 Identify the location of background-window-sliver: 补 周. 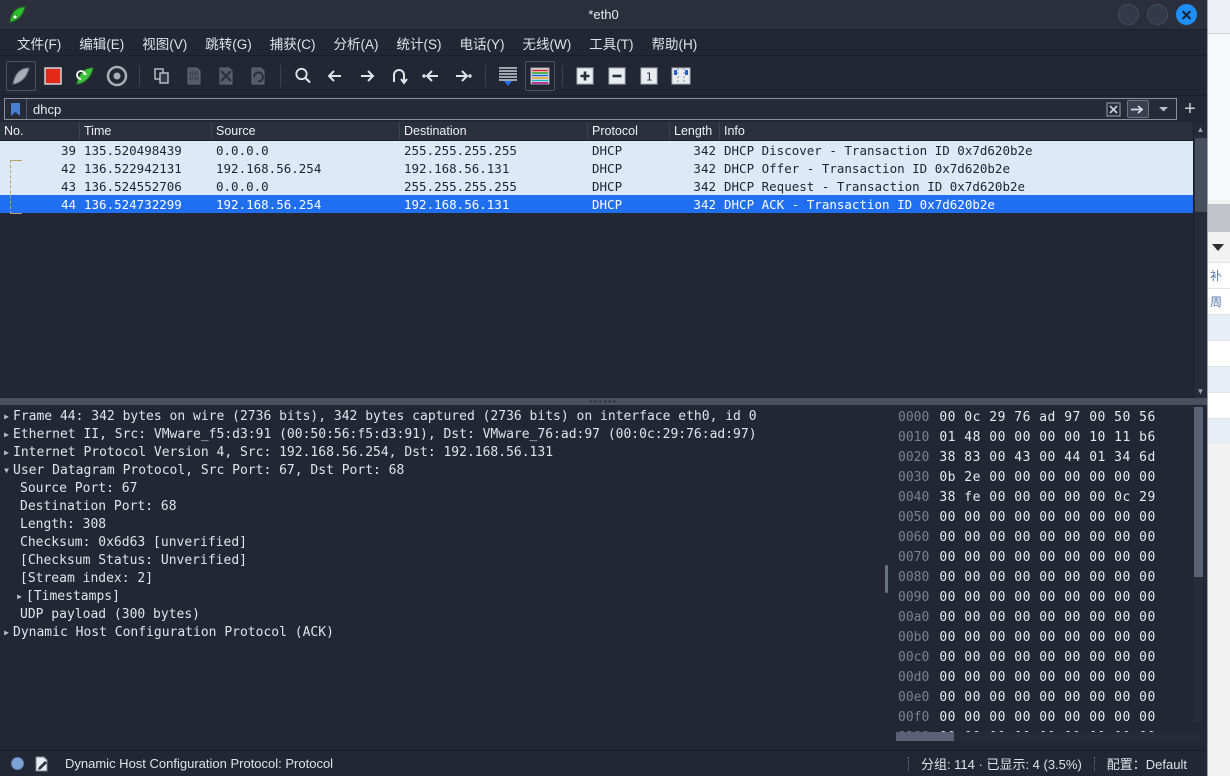
(1218, 388).